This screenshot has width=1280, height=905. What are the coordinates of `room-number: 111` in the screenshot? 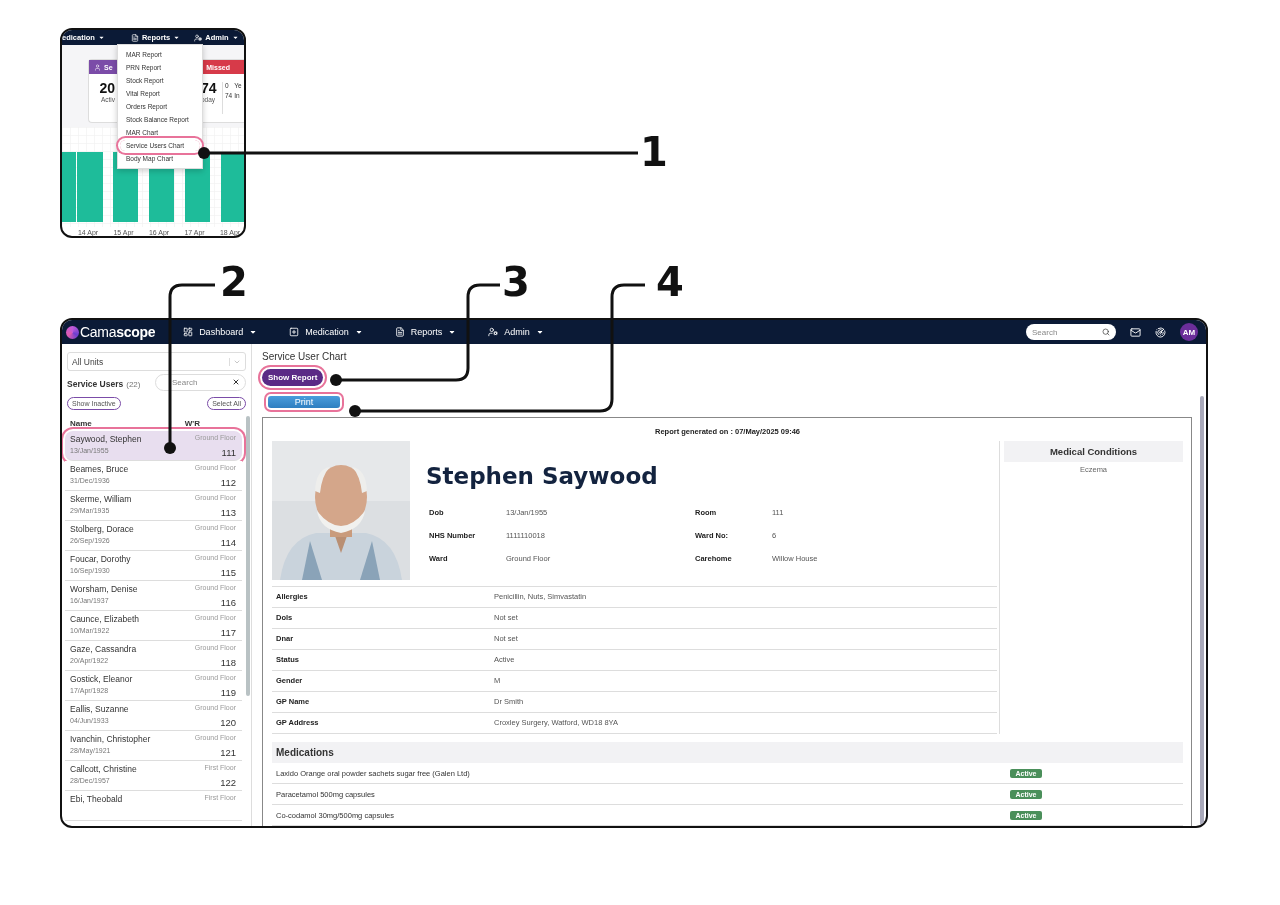 It's located at (228, 453).